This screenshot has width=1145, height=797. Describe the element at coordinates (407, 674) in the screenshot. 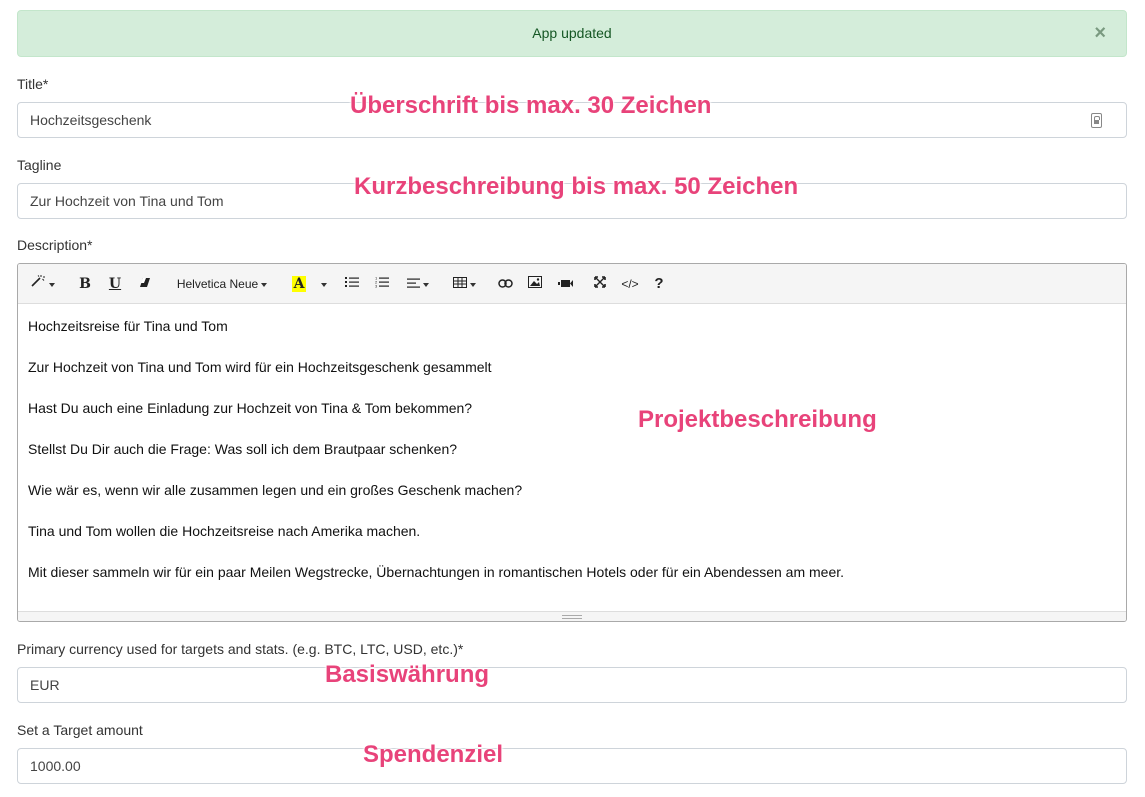

I see `currency-annotation: Basiswährung` at that location.